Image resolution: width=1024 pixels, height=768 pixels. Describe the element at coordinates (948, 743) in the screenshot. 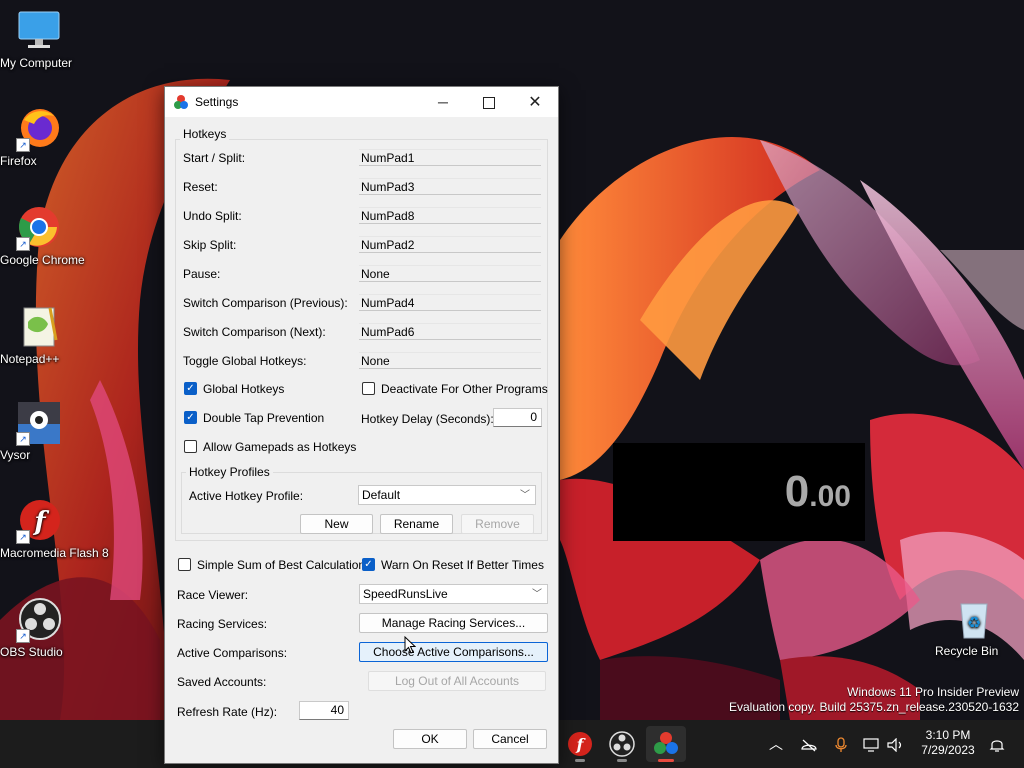

I see `taskbar-clock: 3:10 PM 7/29/2023` at that location.